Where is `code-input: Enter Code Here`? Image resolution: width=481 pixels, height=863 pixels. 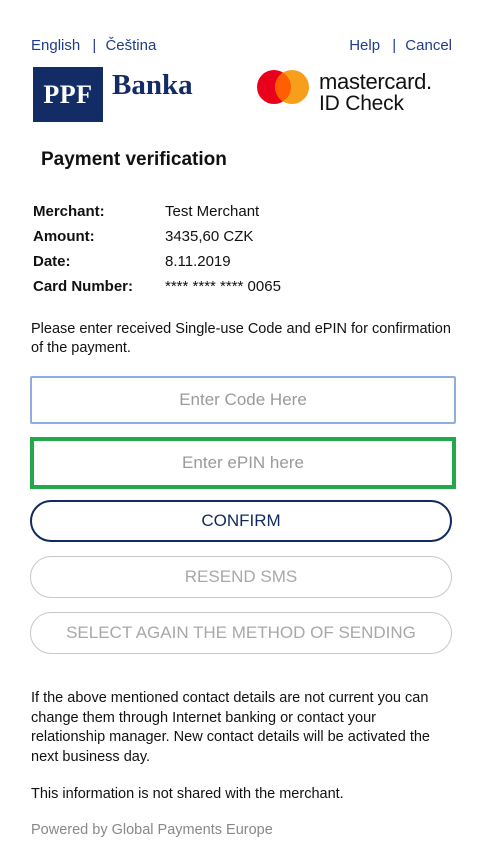 code-input: Enter Code Here is located at coordinates (243, 400).